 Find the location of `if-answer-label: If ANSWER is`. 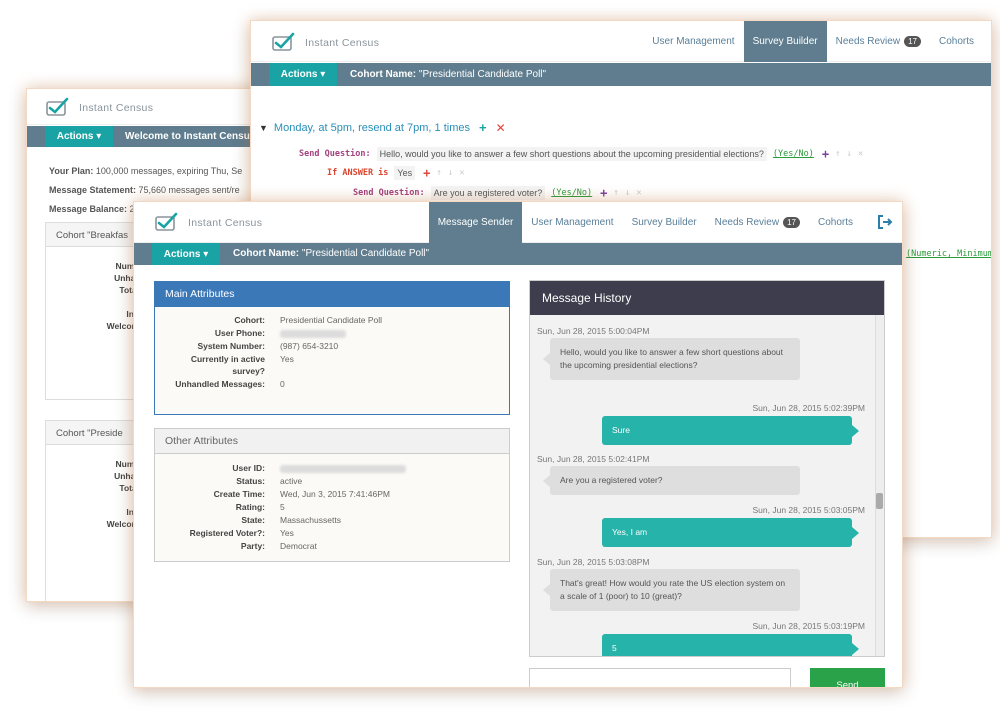

if-answer-label: If ANSWER is is located at coordinates (358, 173).